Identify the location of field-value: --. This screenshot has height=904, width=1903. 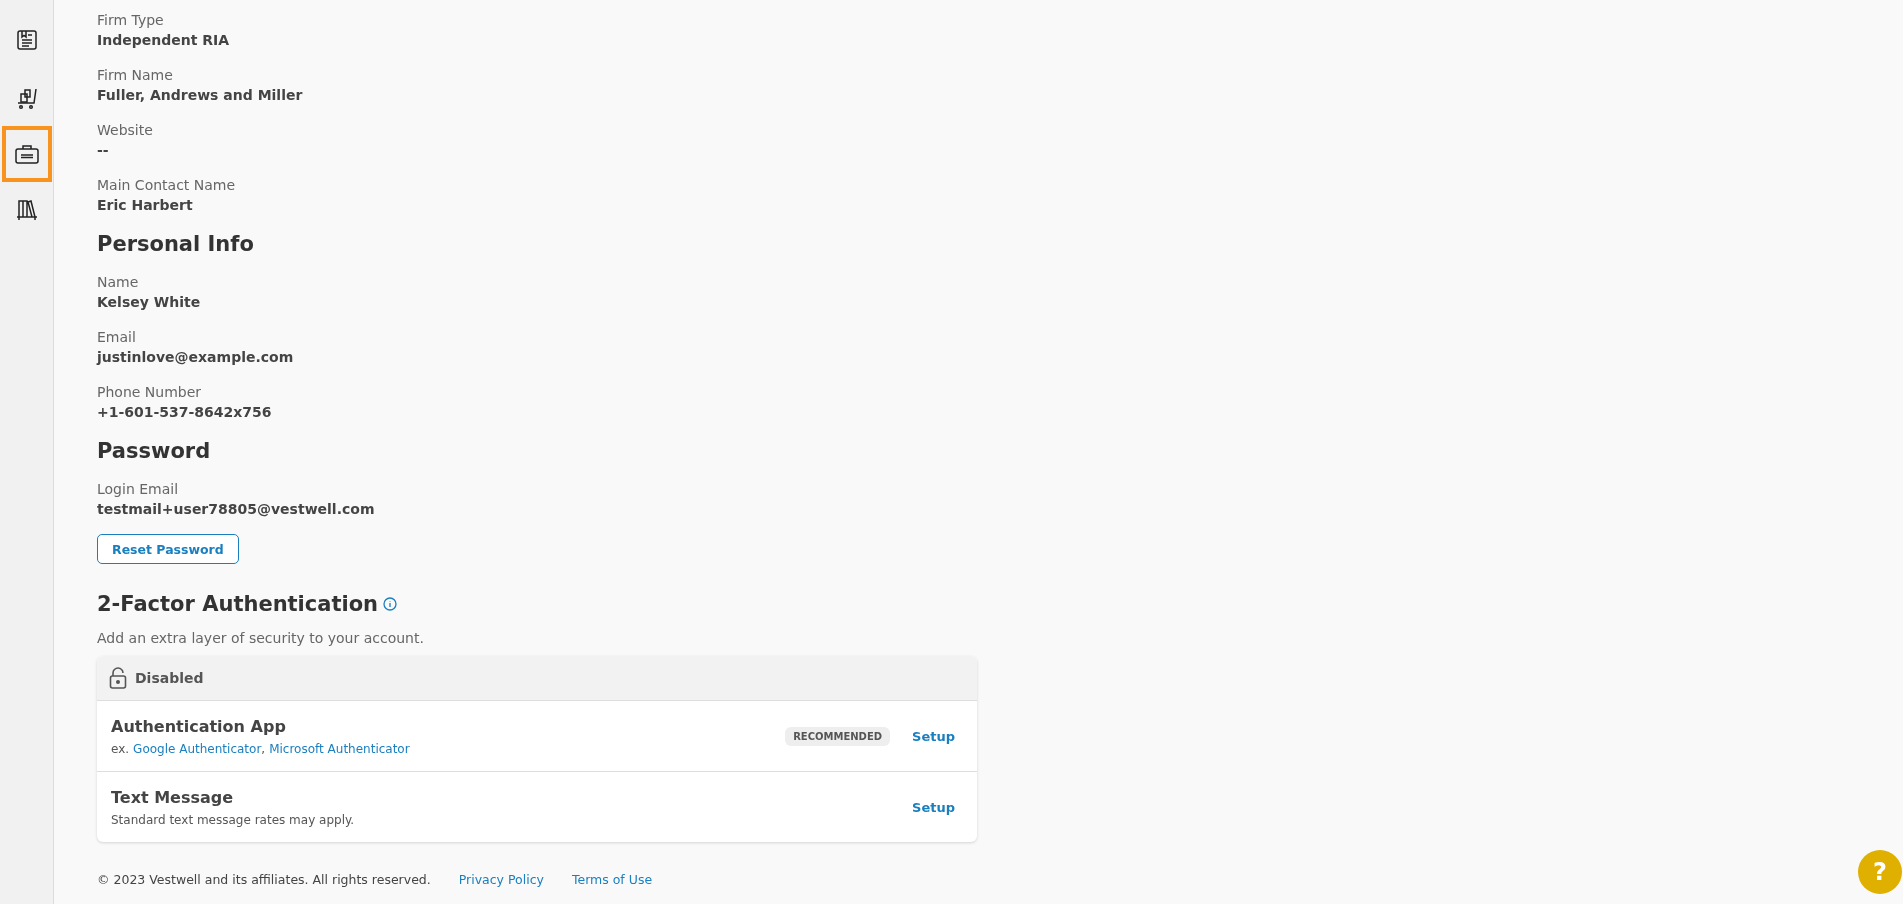
(103, 150).